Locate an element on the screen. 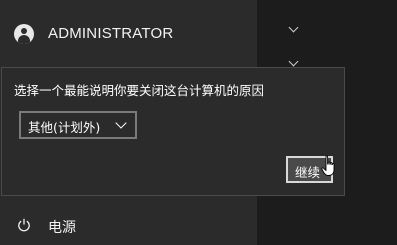 The image size is (397, 245). power-icon is located at coordinates (24, 225).